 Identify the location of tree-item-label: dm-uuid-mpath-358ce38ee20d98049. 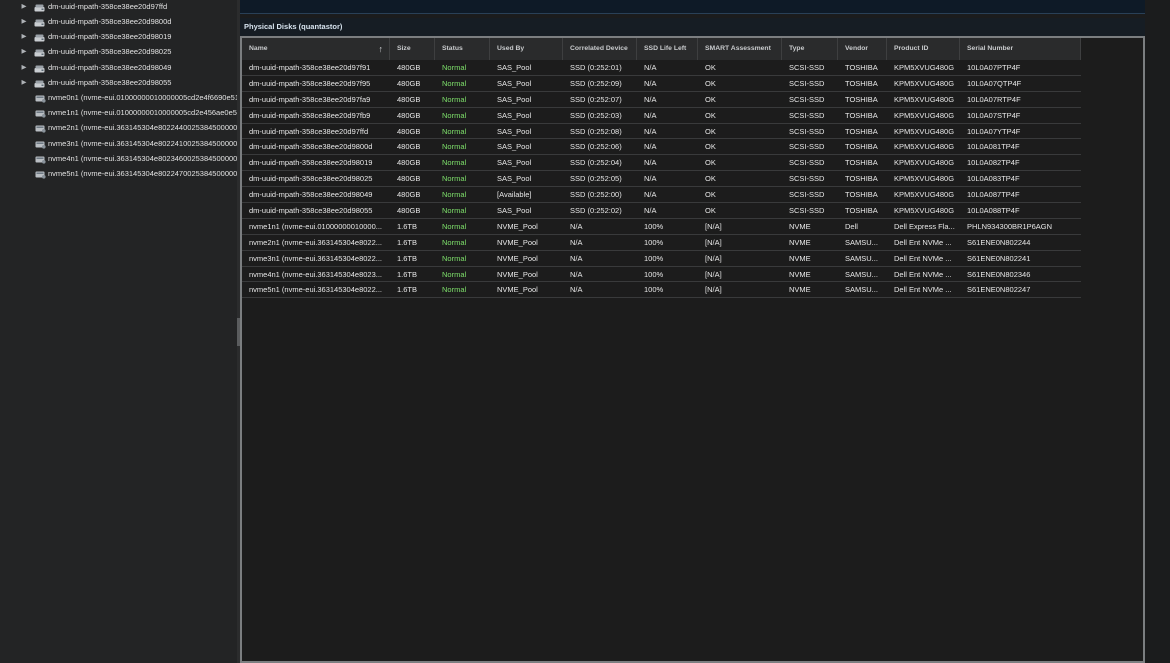
(110, 67).